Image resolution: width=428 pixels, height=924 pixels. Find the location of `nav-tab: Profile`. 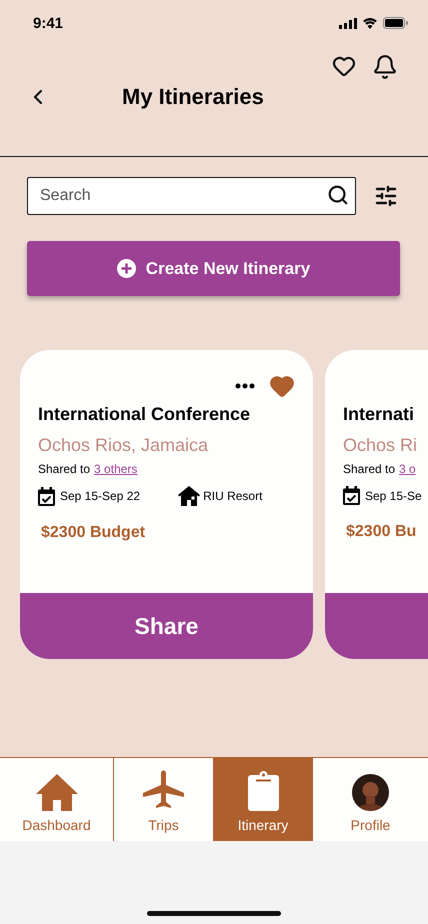

nav-tab: Profile is located at coordinates (370, 799).